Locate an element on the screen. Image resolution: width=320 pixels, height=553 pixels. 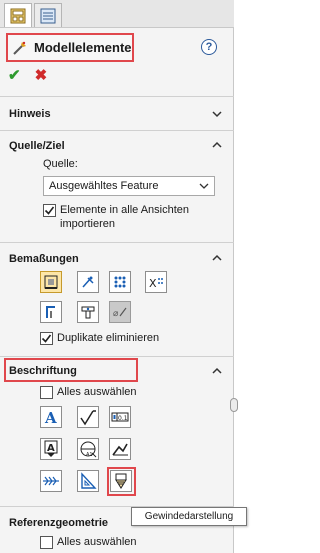
tab-property-manager is located at coordinates (18, 15).